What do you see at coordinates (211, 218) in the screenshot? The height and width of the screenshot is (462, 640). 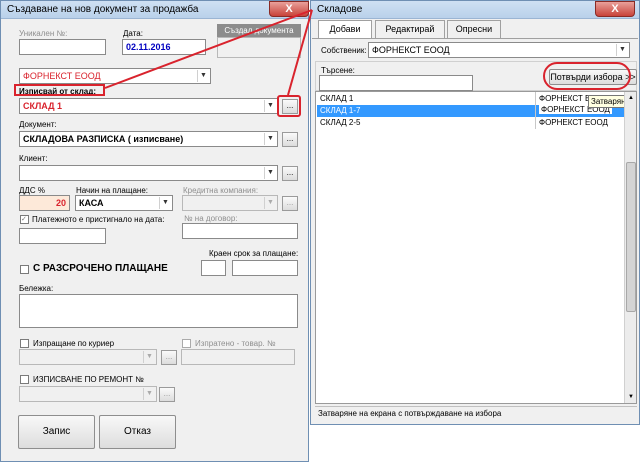 I see `contract-label: № на договор:` at bounding box center [211, 218].